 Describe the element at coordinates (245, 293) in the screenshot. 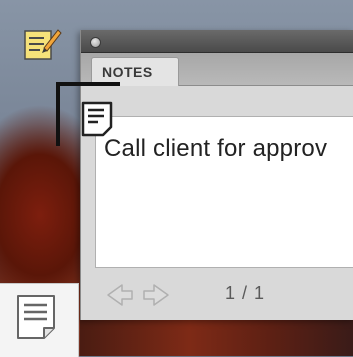

I see `page-indicator: 1 / 1` at that location.